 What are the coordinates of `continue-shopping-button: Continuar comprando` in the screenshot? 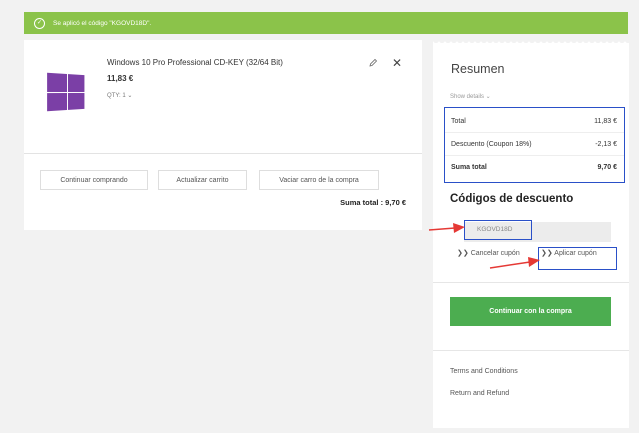 It's located at (94, 180).